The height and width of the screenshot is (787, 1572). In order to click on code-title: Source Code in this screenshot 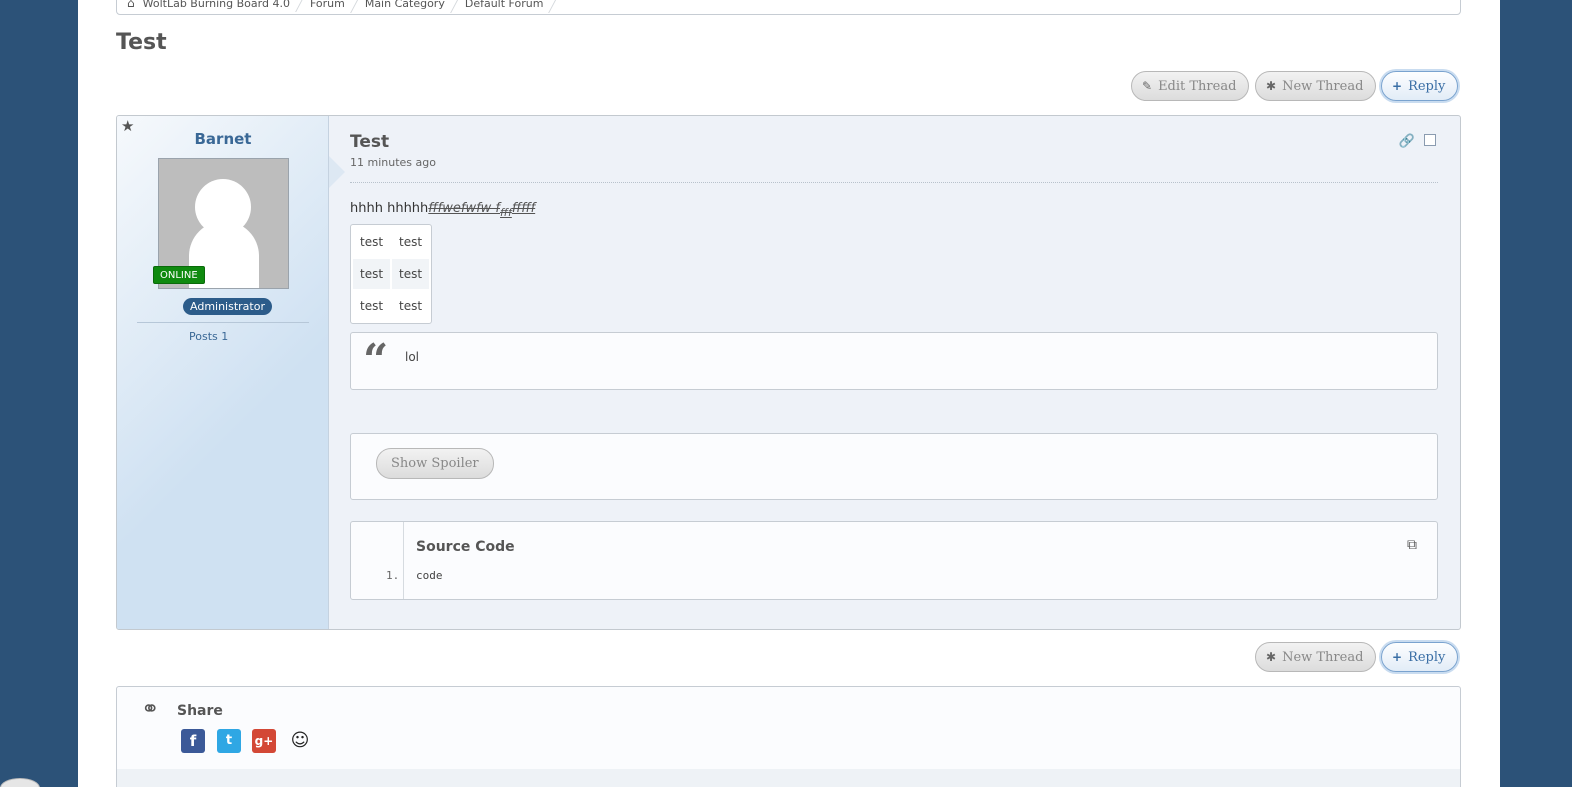, I will do `click(465, 547)`.